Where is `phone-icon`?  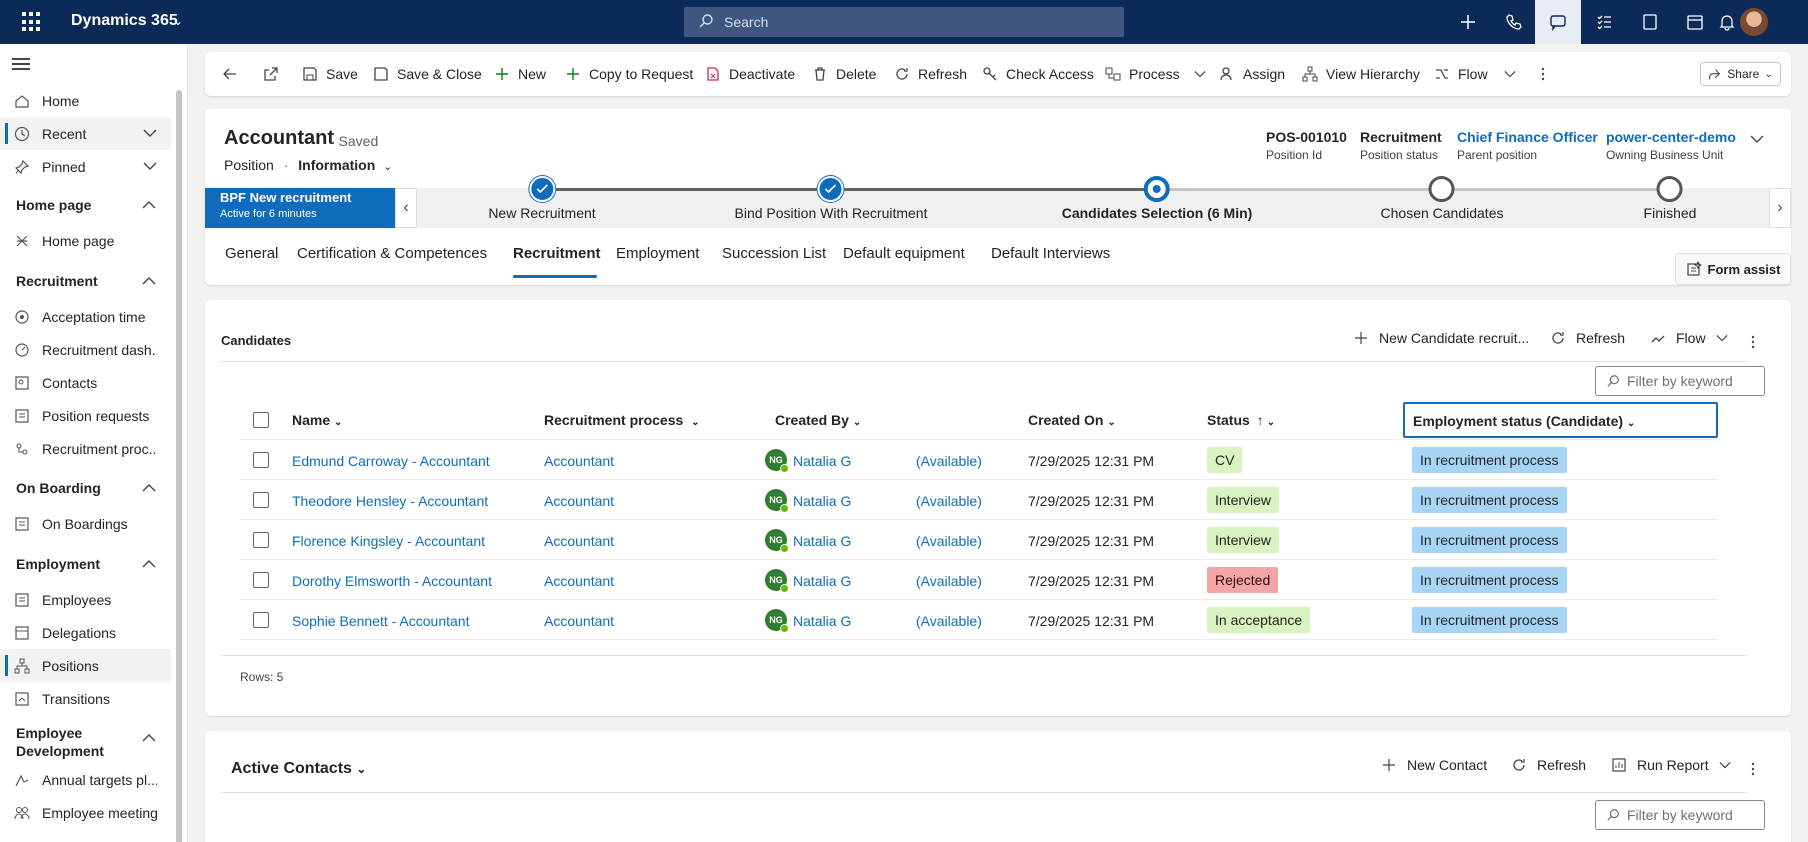 phone-icon is located at coordinates (1514, 22).